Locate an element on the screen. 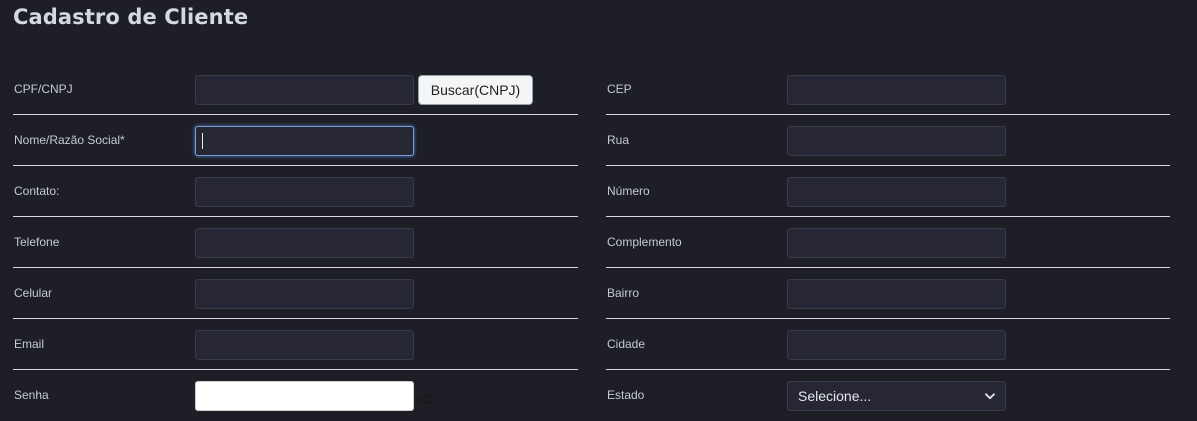 The width and height of the screenshot is (1197, 421). page-title: Cadastro de Cliente is located at coordinates (131, 17).